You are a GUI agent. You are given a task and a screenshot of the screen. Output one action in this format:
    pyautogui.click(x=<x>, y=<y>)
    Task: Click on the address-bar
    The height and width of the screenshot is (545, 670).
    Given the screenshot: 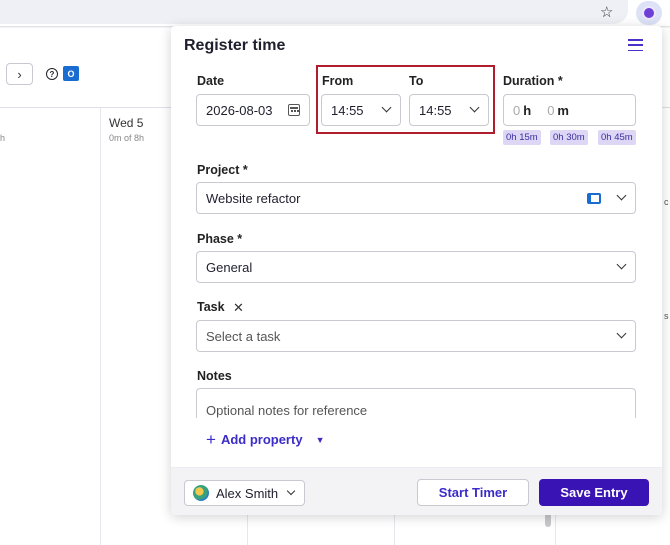 What is the action you would take?
    pyautogui.click(x=314, y=12)
    